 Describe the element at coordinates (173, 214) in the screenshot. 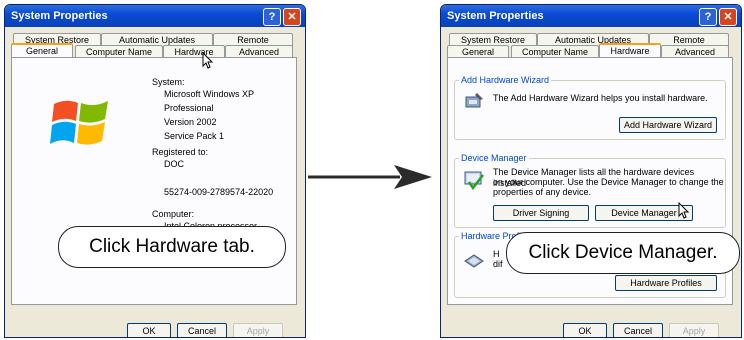

I see `computer-label: Computer:` at that location.